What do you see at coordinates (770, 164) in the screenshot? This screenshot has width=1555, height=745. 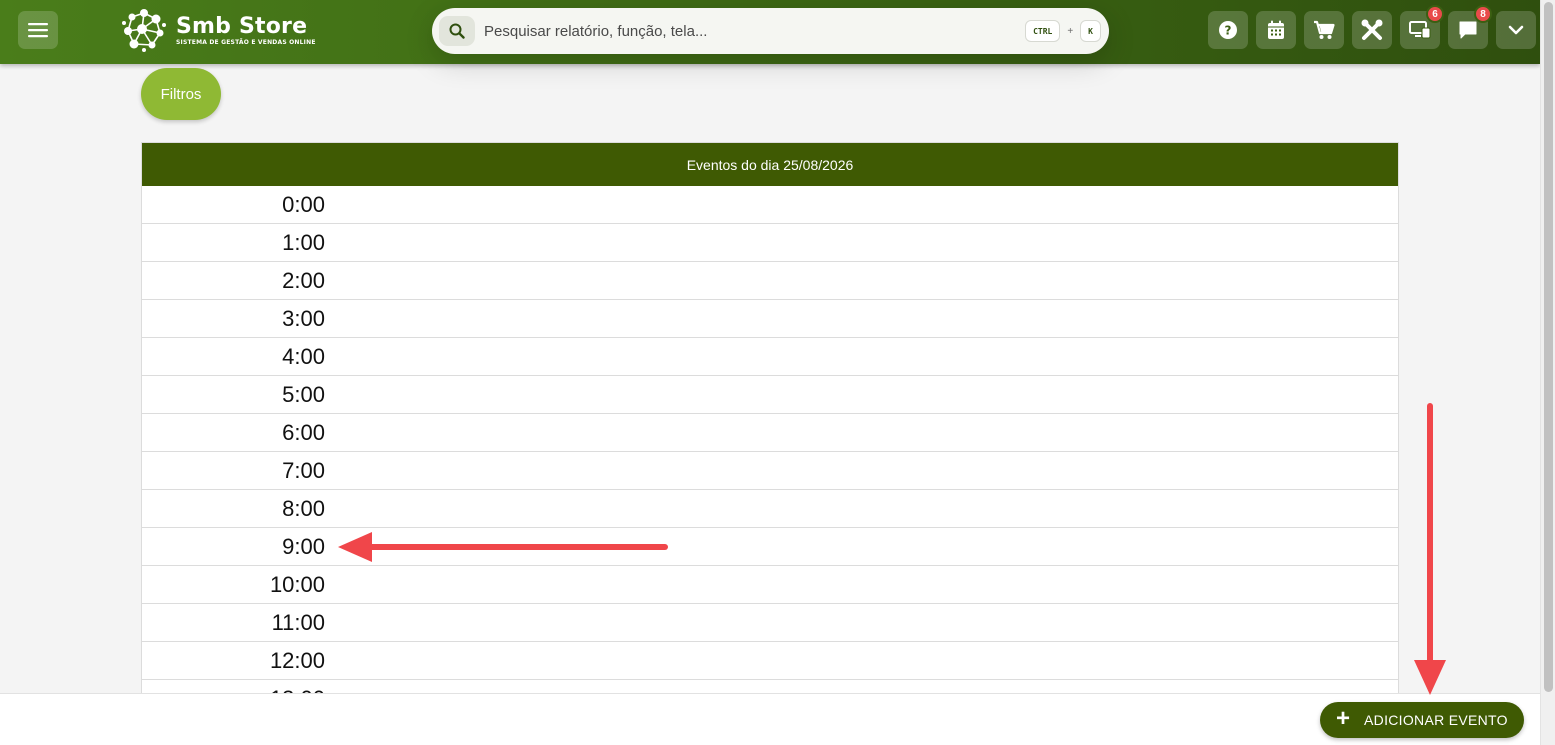 I see `day-events-title: Eventos do dia 25/08/2026` at bounding box center [770, 164].